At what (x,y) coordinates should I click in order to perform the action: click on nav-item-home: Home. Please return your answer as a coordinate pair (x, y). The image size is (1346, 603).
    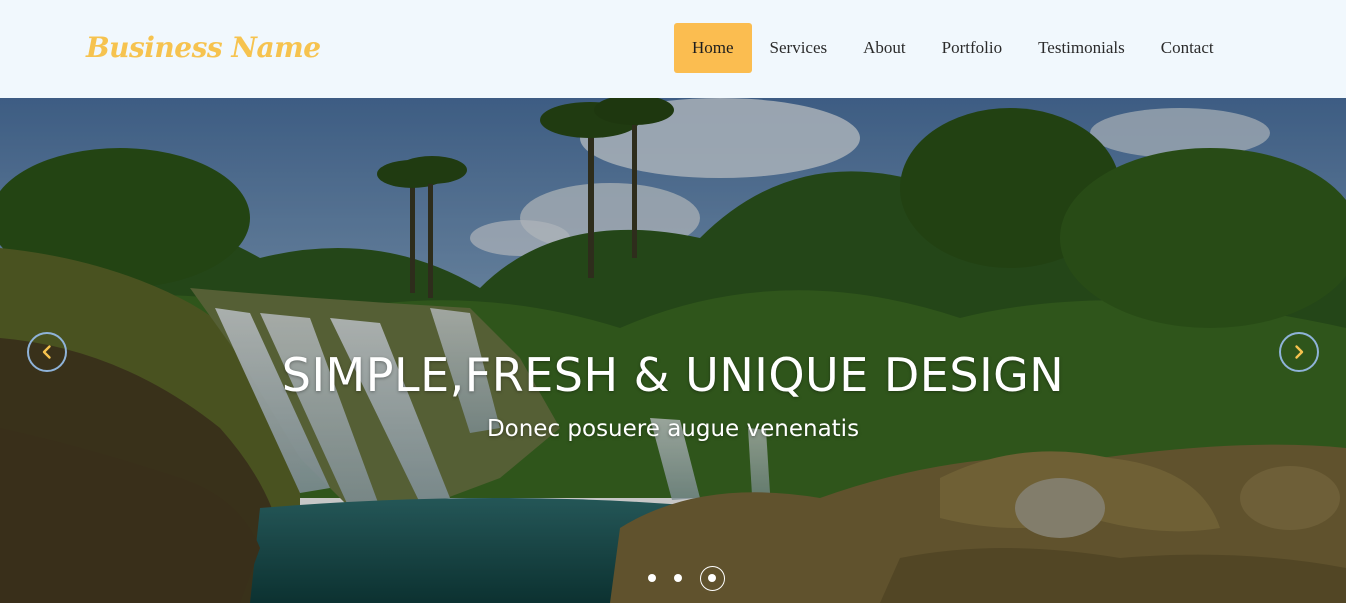
    Looking at the image, I should click on (713, 48).